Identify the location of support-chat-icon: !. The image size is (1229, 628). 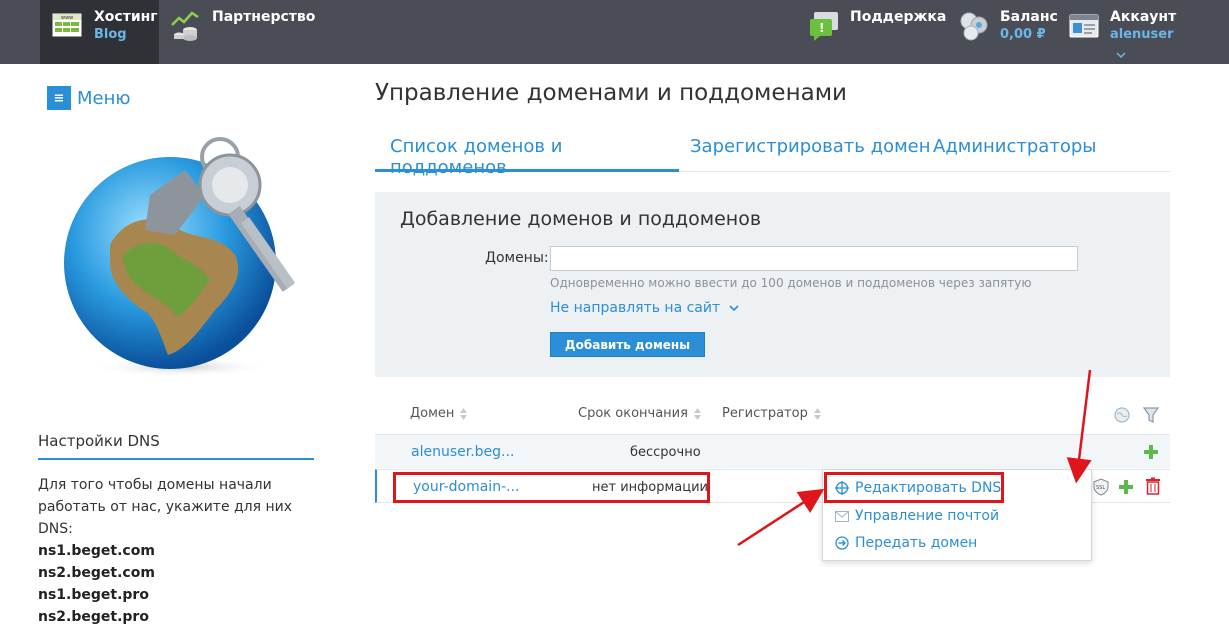
(824, 26).